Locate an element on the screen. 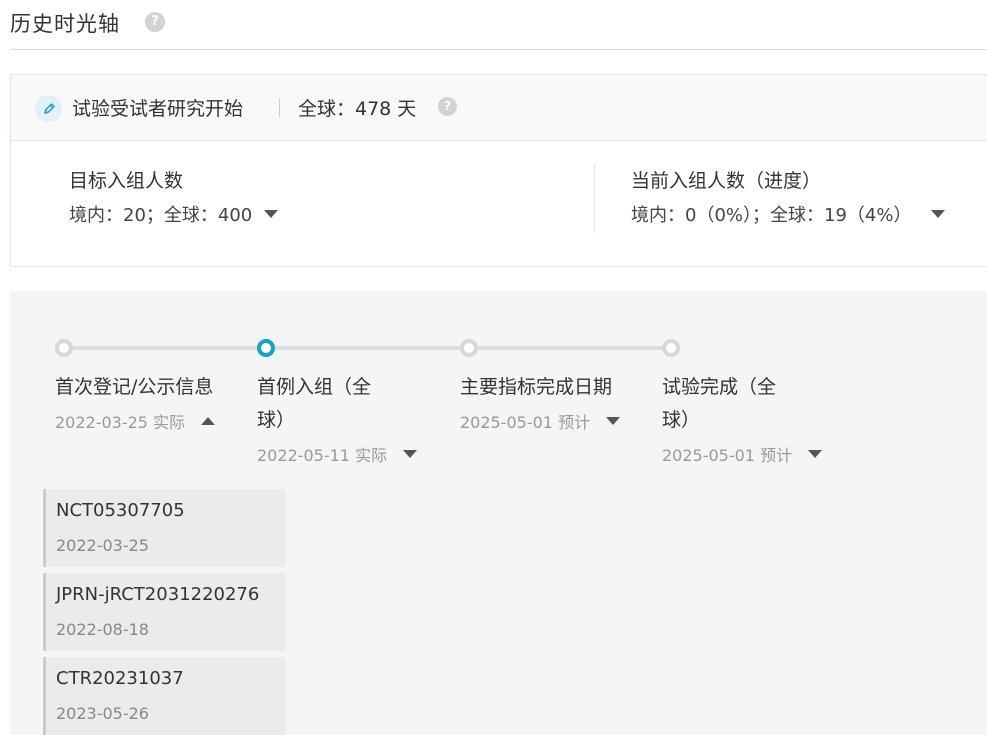 Image resolution: width=987 pixels, height=735 pixels. registration-id: NCT05307705 is located at coordinates (120, 510).